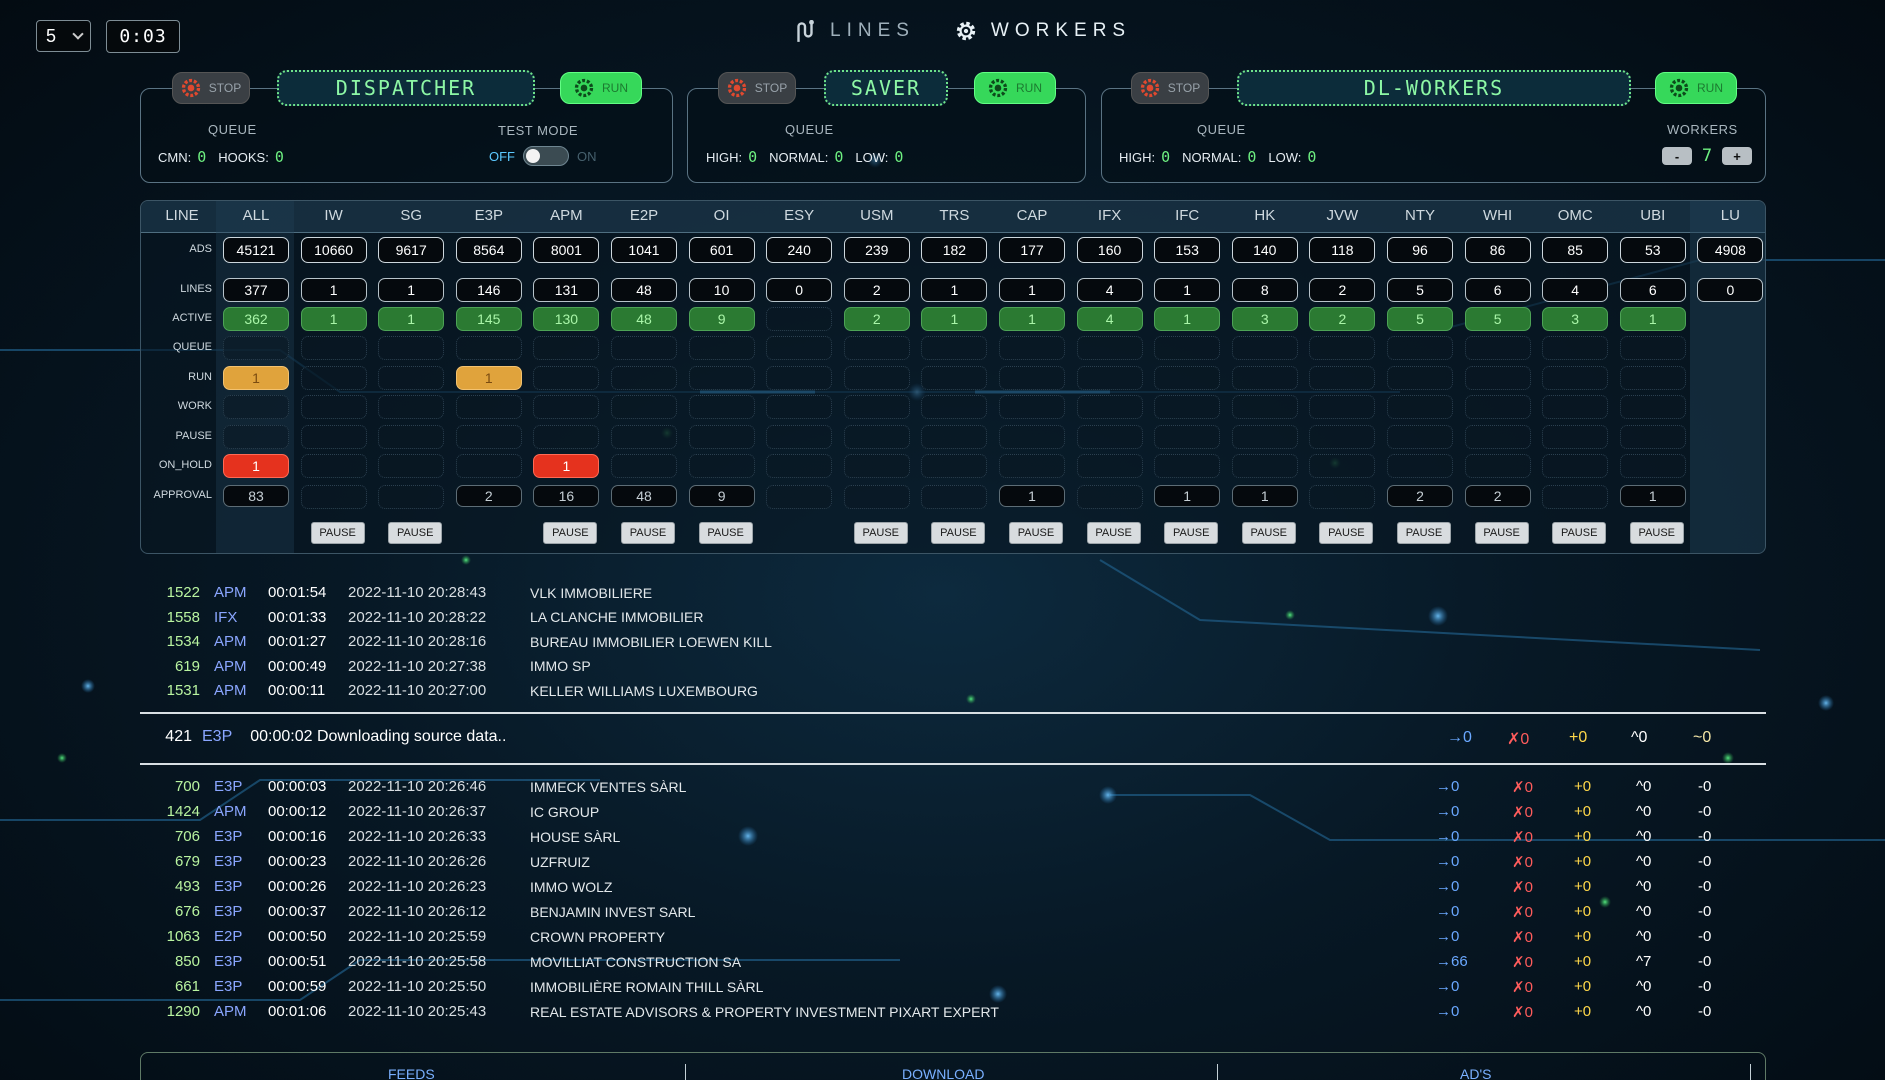 This screenshot has height=1080, width=1885. Describe the element at coordinates (1268, 533) in the screenshot. I see `pause-button-hk: PAUSE` at that location.